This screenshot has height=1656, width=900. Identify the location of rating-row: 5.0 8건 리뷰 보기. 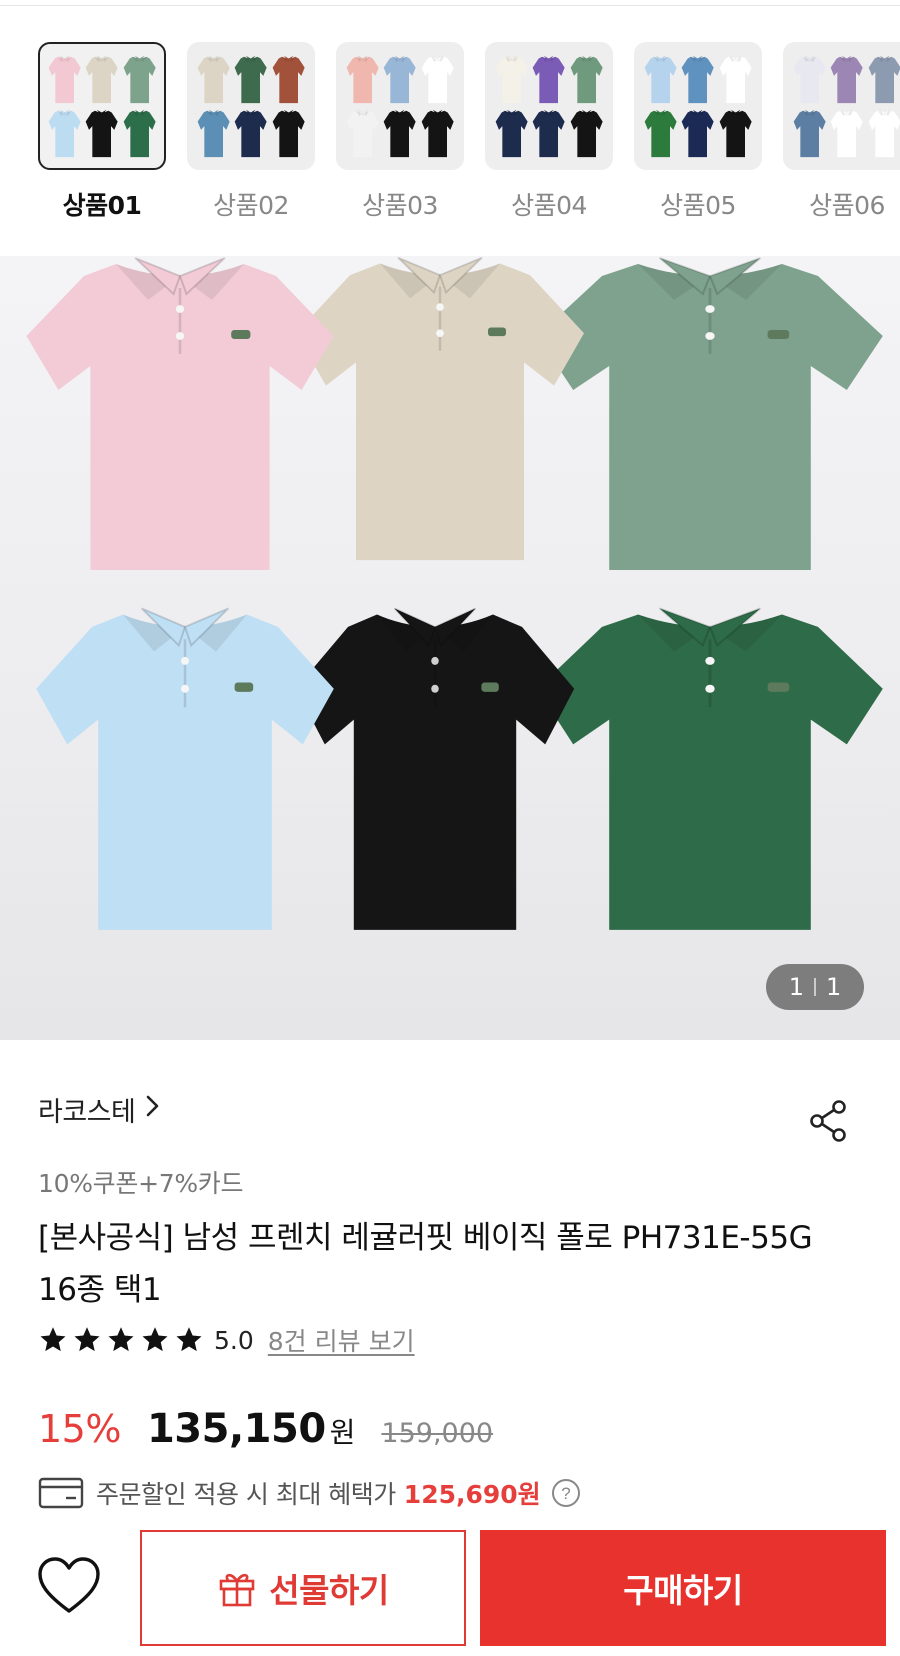
(226, 1340).